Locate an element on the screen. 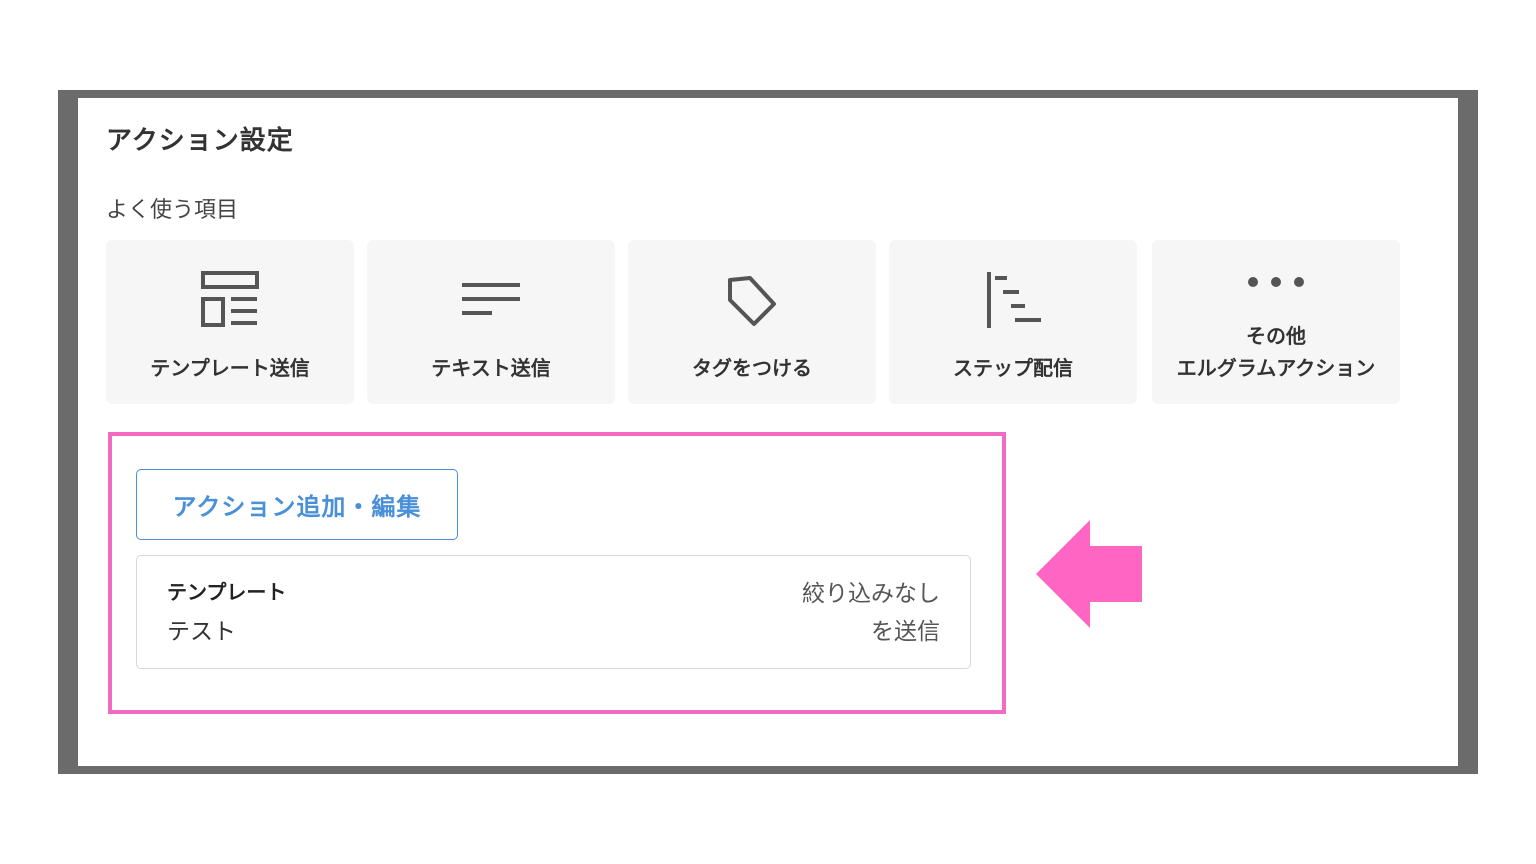  page-title: アクション設定 is located at coordinates (200, 141).